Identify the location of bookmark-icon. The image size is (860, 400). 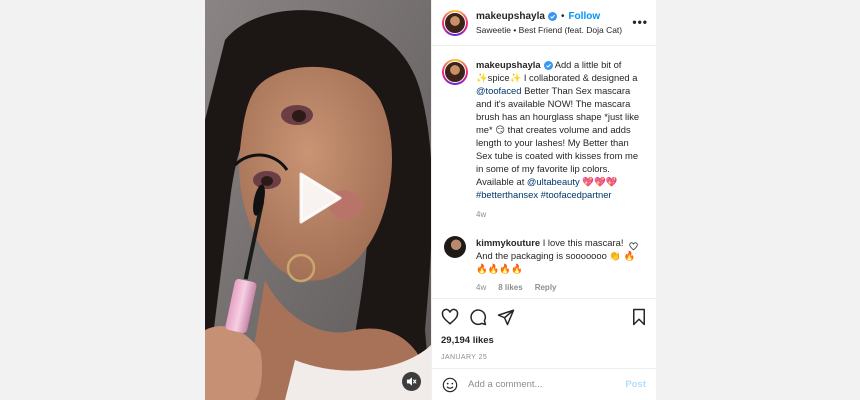
(639, 317).